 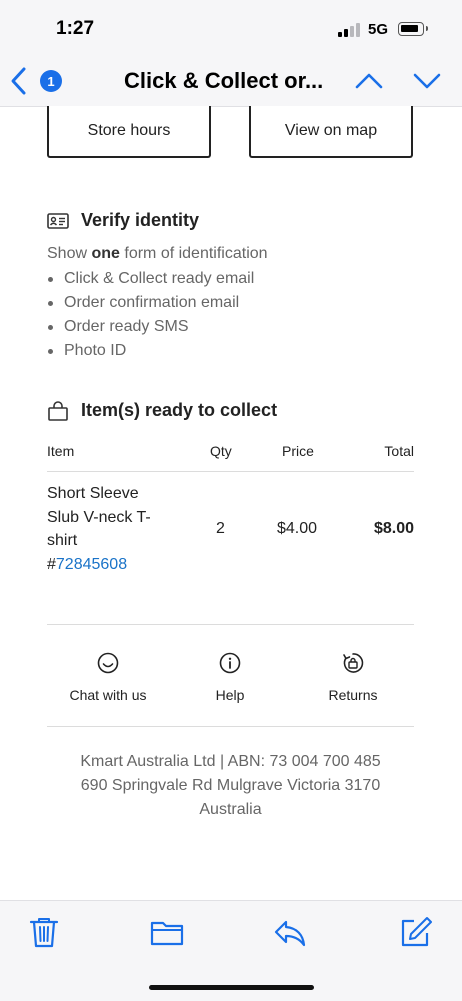 I want to click on chat-with-us-link: Chat with us, so click(x=108, y=677).